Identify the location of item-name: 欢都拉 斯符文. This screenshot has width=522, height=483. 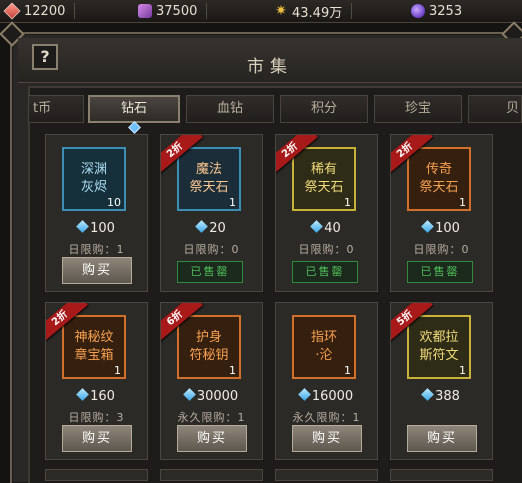
(439, 346).